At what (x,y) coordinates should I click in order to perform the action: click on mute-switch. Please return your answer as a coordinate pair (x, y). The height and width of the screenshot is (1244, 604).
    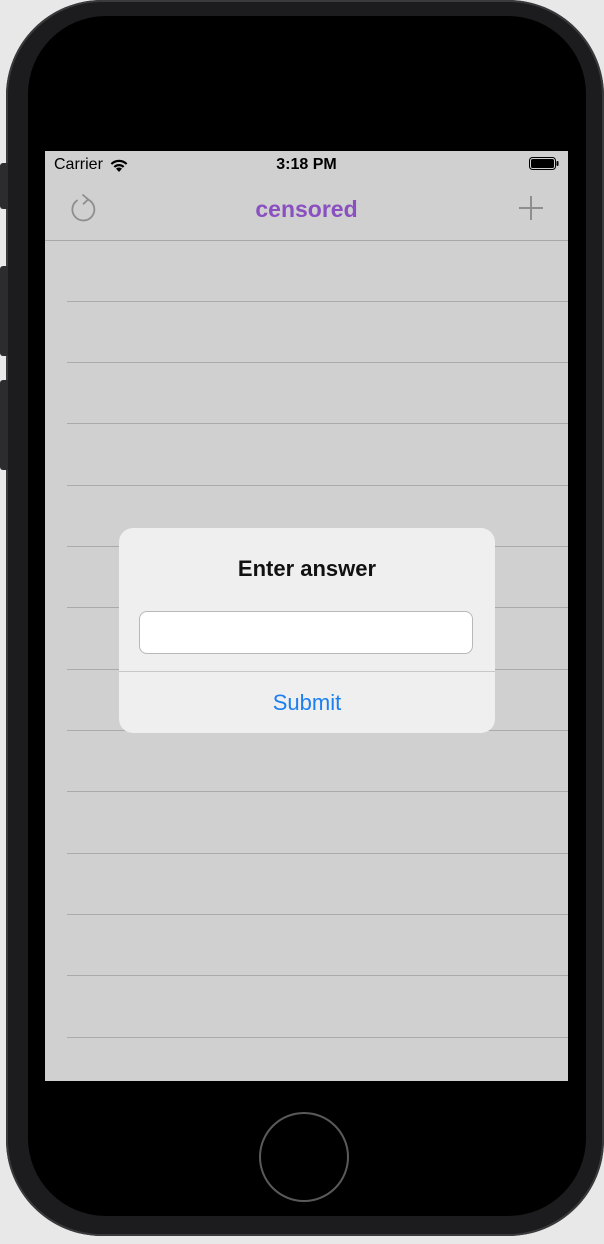
    Looking at the image, I should click on (4, 186).